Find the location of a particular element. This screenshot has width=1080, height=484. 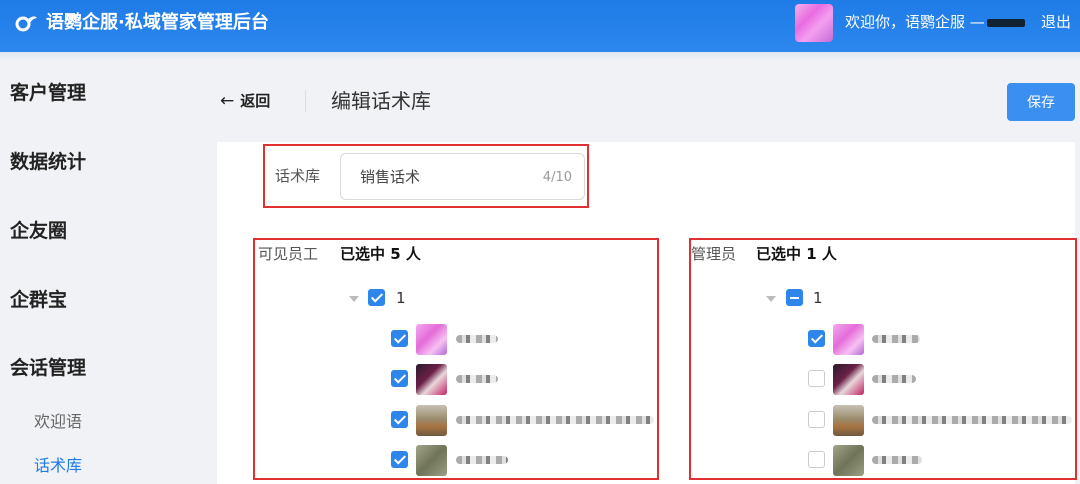

sidebar-subitem-welcome: 欢迎语 is located at coordinates (58, 422).